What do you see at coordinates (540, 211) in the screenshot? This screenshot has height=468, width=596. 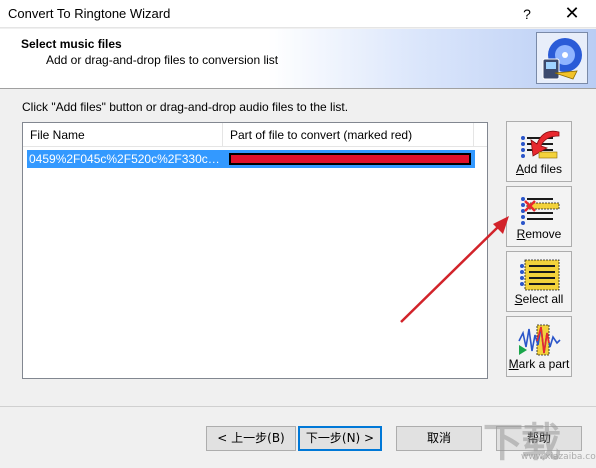 I see `remove-icon` at bounding box center [540, 211].